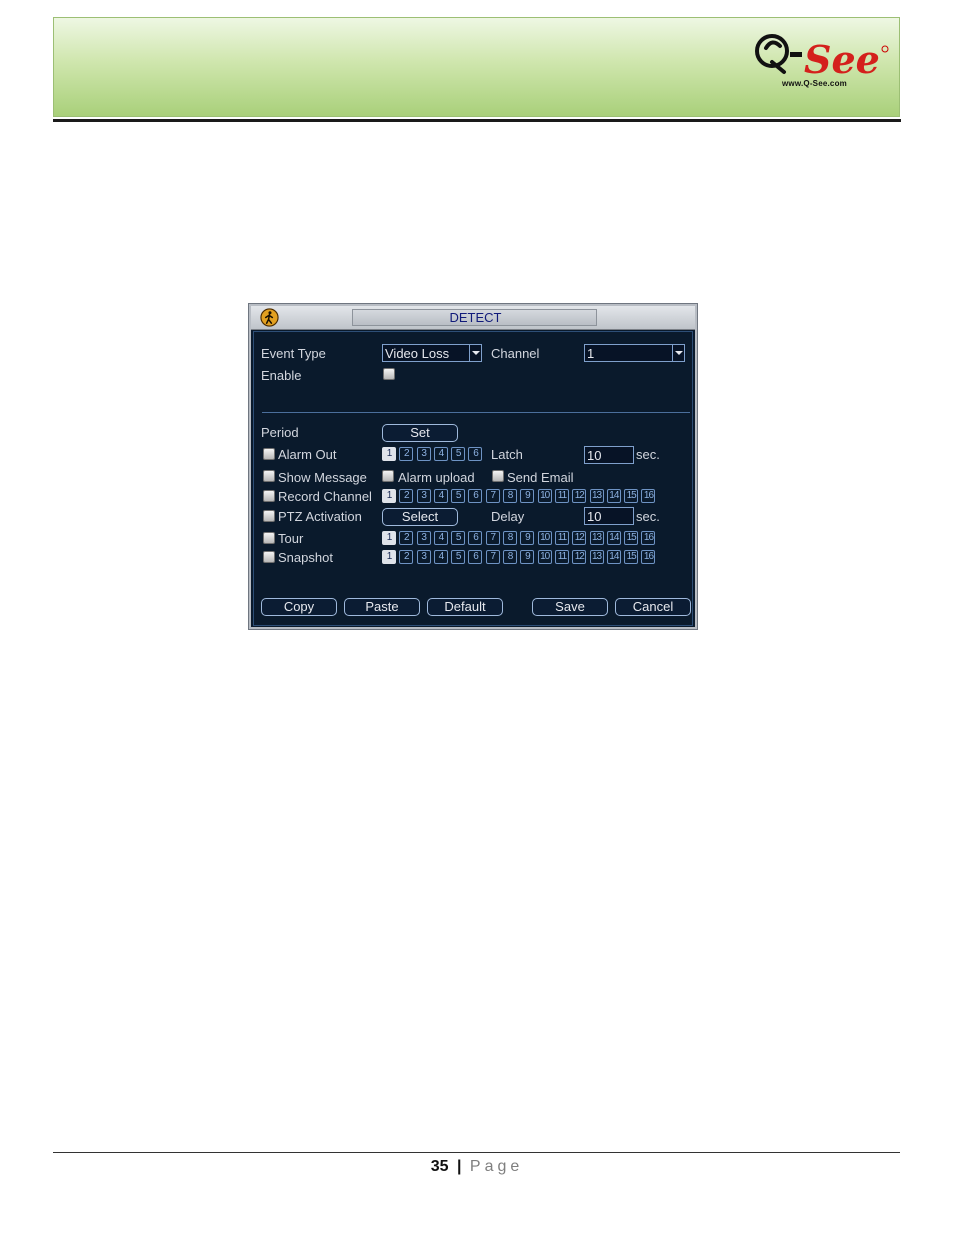 Image resolution: width=954 pixels, height=1235 pixels. Describe the element at coordinates (269, 317) in the screenshot. I see `walking-person-icon` at that location.